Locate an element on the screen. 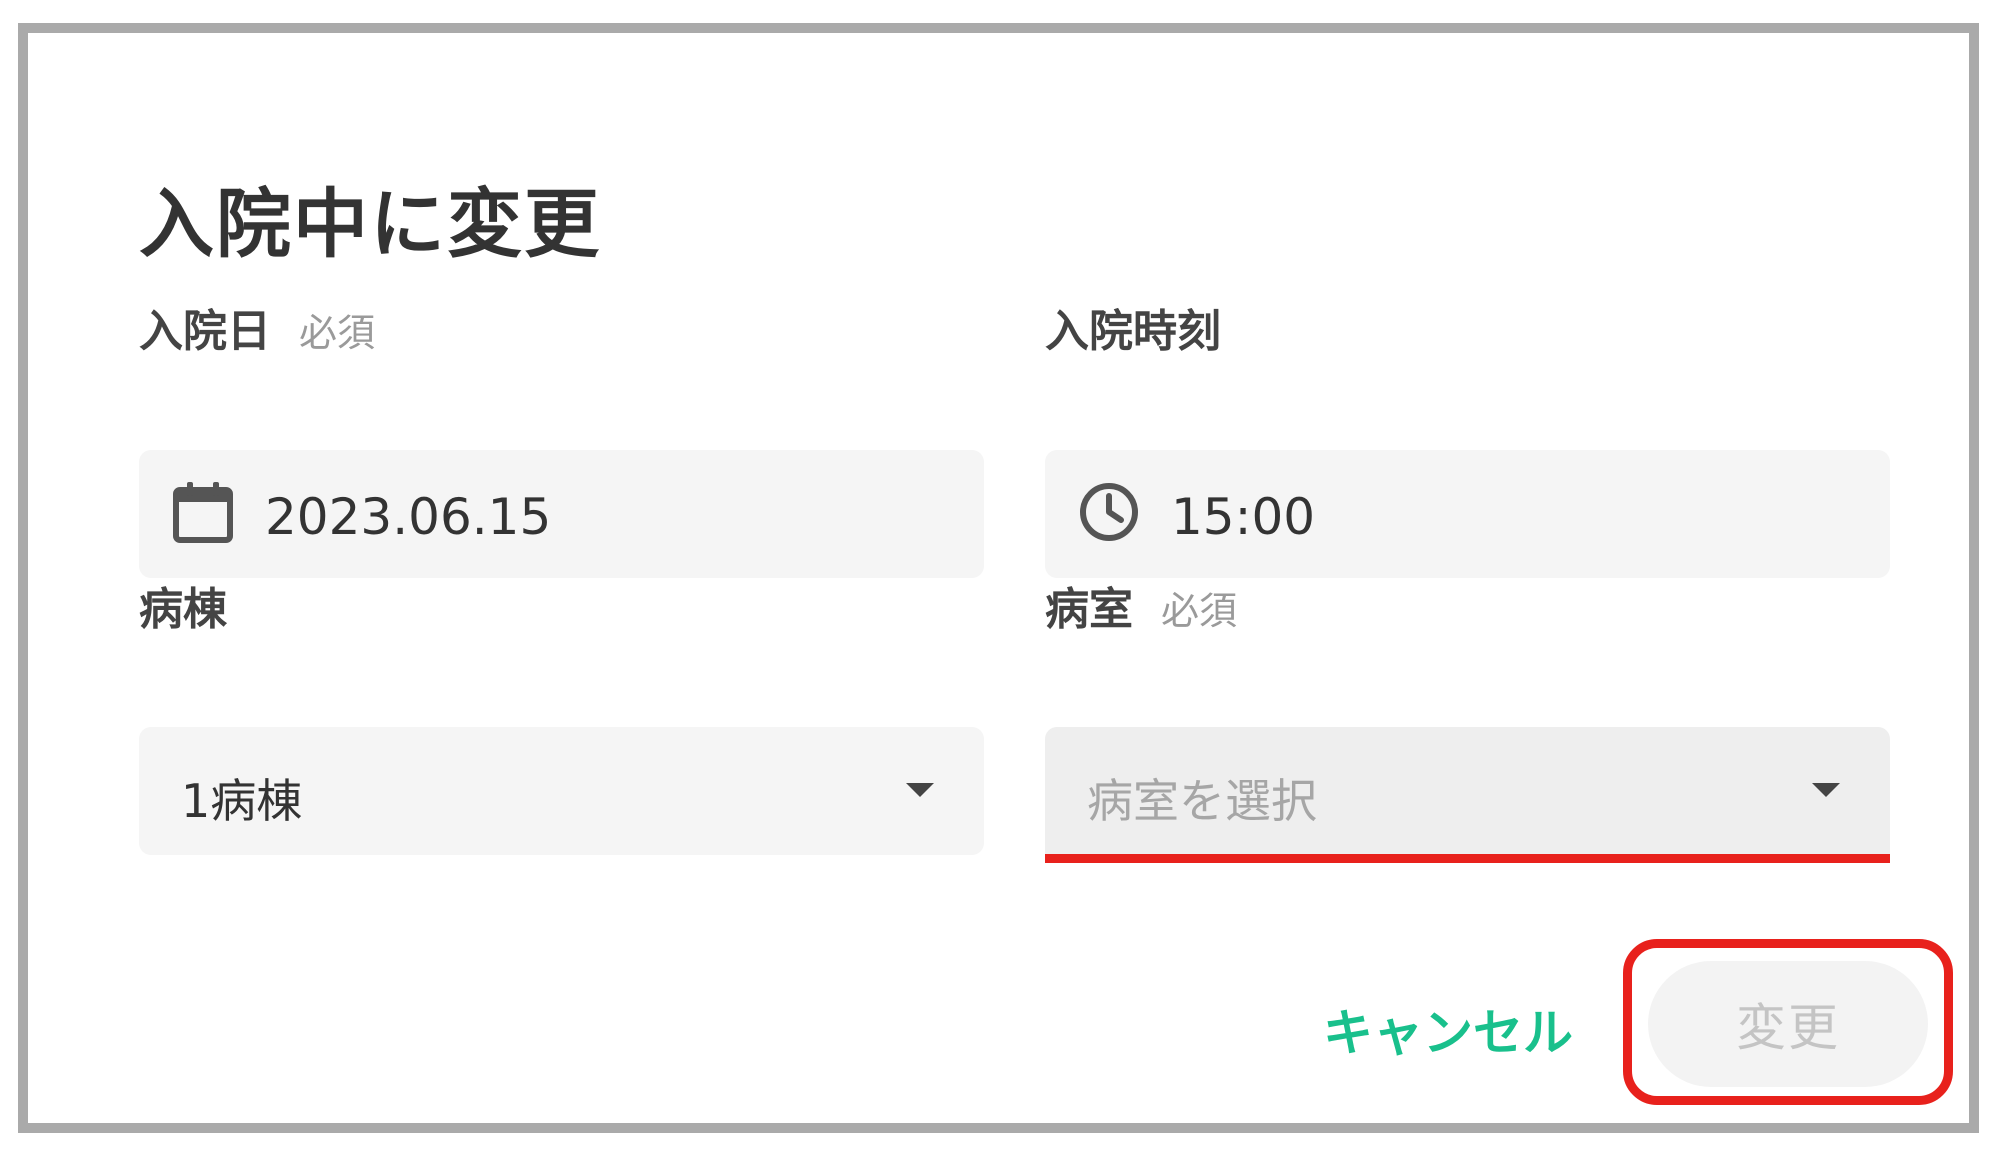 The height and width of the screenshot is (1156, 2000). clock-icon is located at coordinates (1109, 512).